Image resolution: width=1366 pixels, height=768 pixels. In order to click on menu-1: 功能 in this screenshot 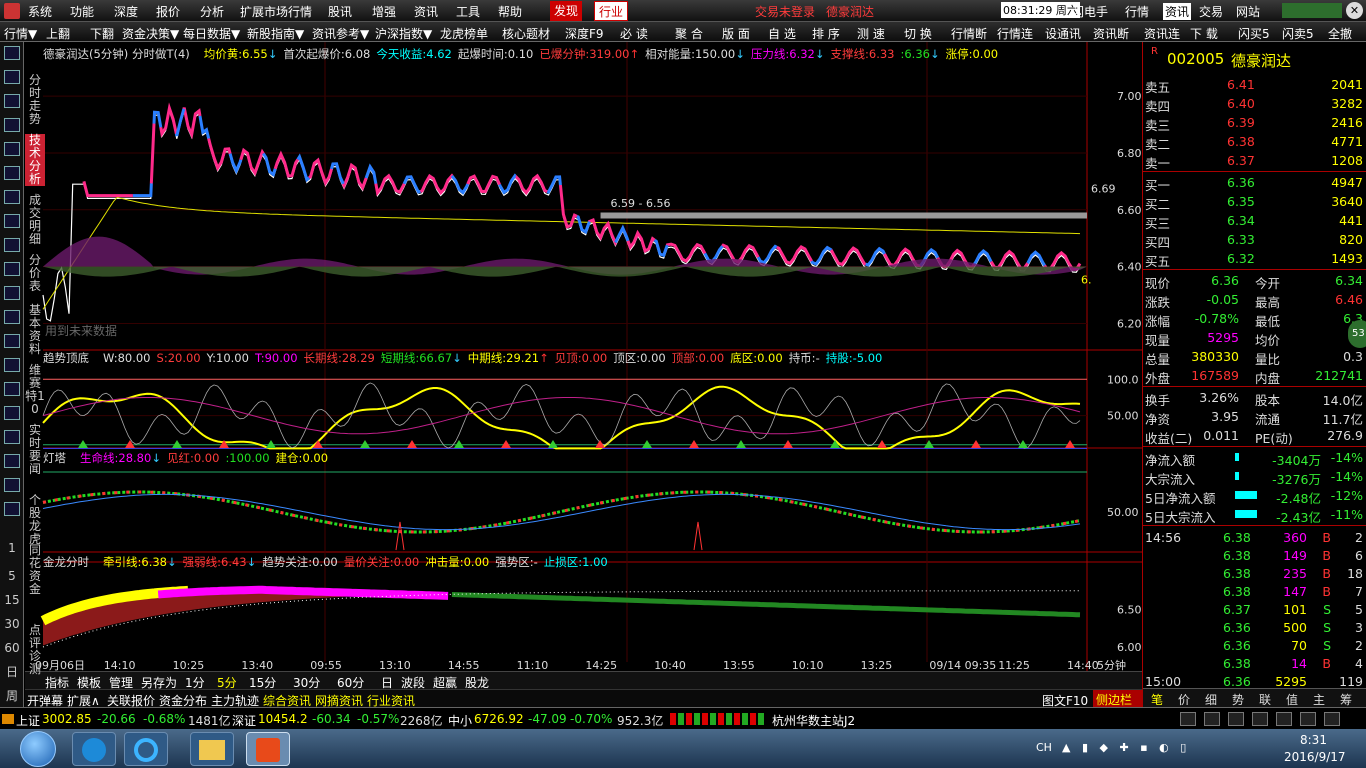, I will do `click(82, 11)`.